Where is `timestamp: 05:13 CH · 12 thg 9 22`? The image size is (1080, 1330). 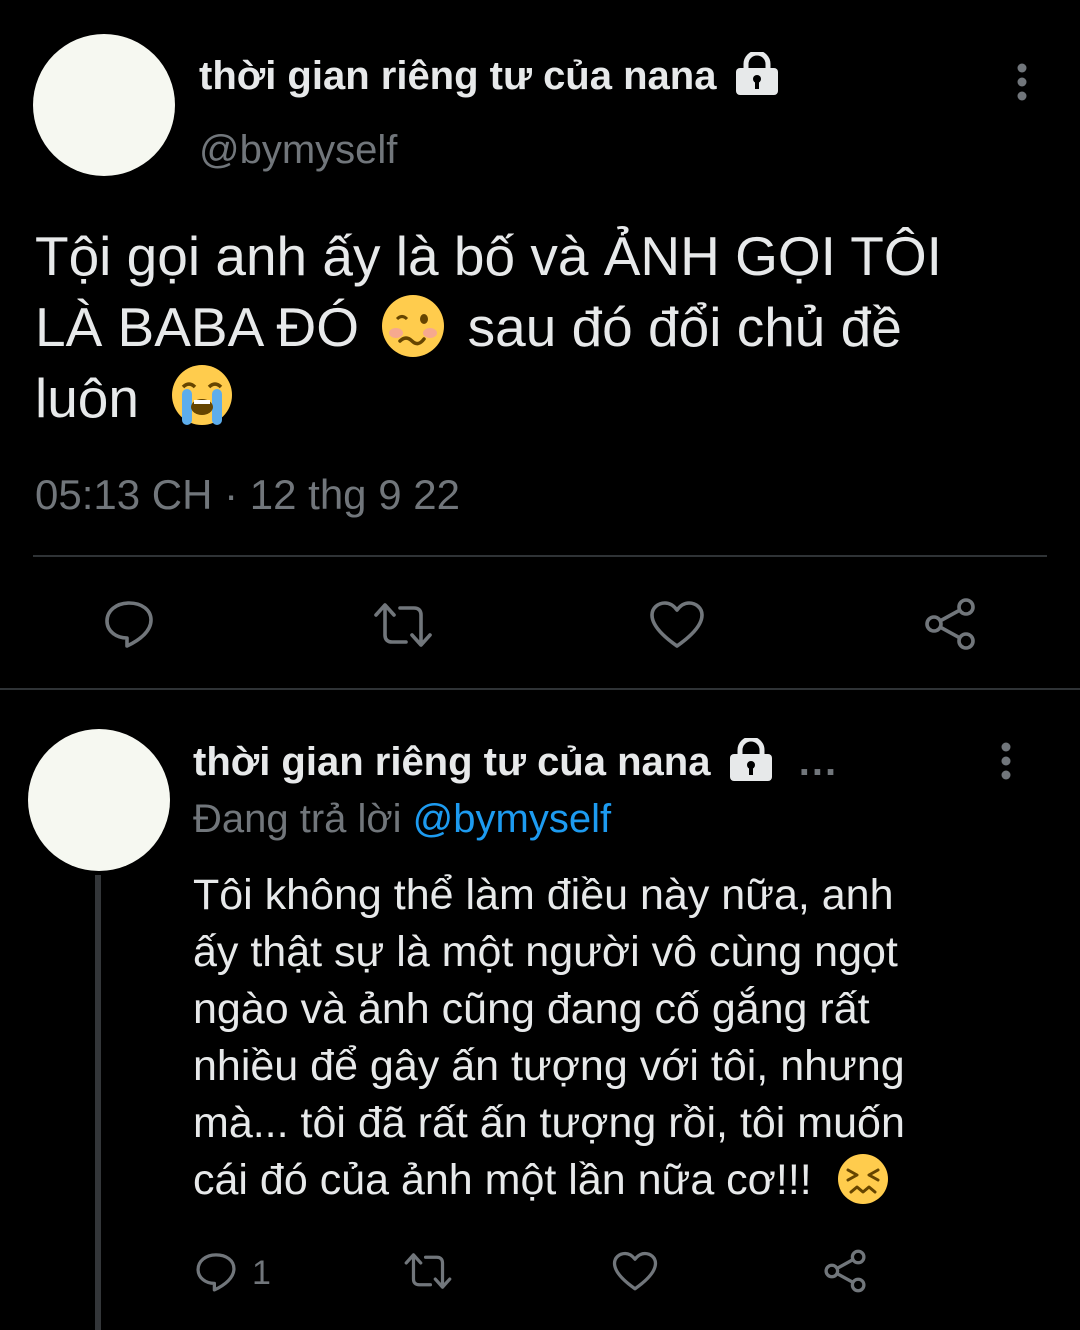
timestamp: 05:13 CH · 12 thg 9 22 is located at coordinates (247, 495).